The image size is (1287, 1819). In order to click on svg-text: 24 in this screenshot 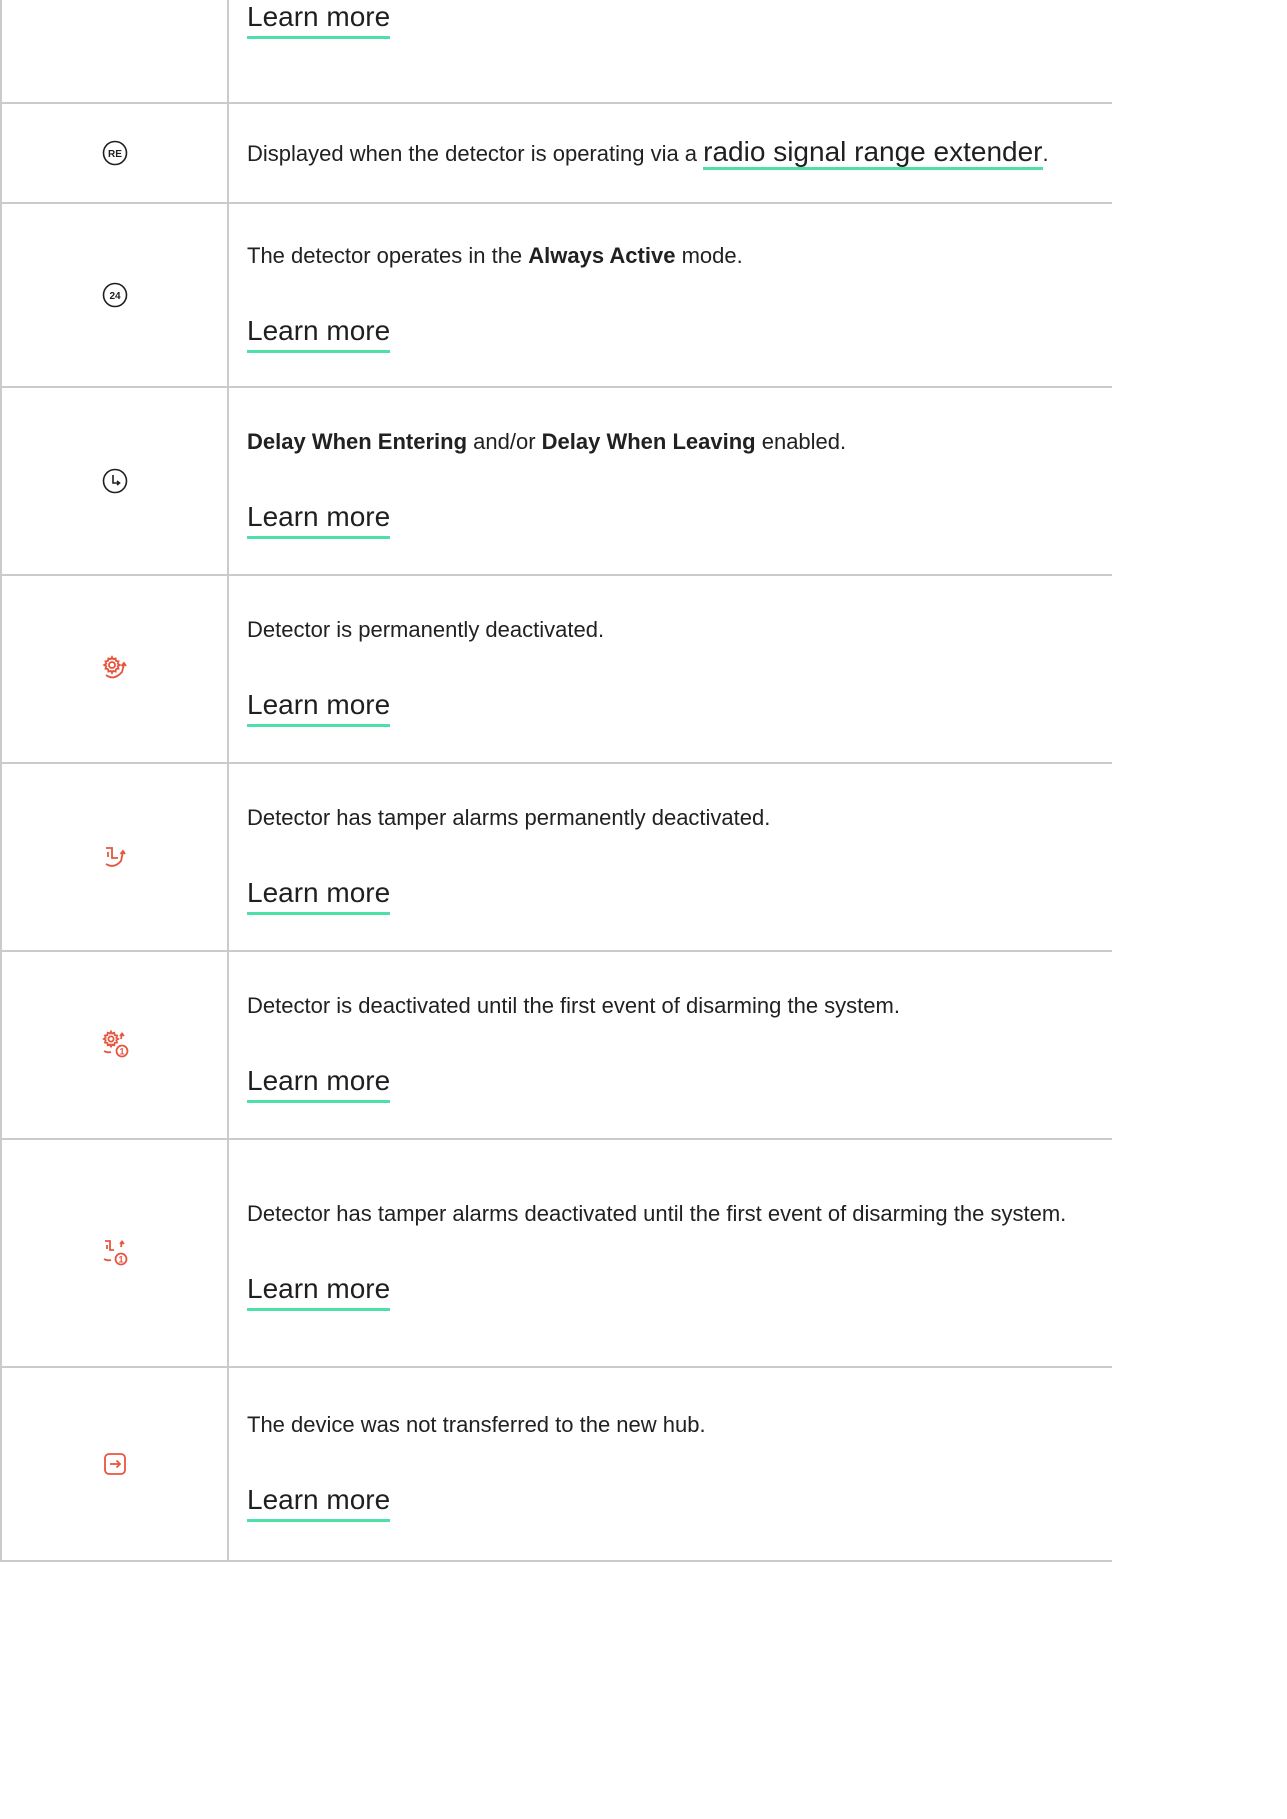, I will do `click(115, 296)`.